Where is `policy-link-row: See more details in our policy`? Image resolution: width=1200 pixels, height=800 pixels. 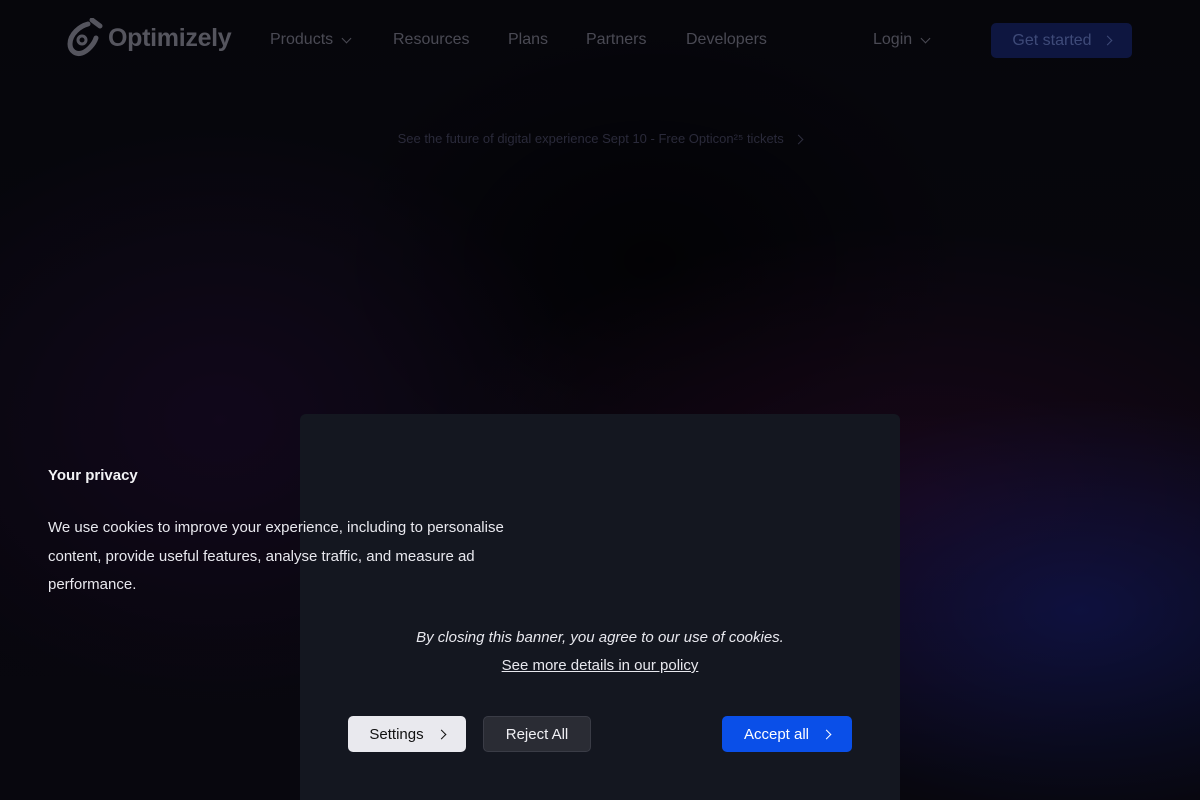 policy-link-row: See more details in our policy is located at coordinates (600, 665).